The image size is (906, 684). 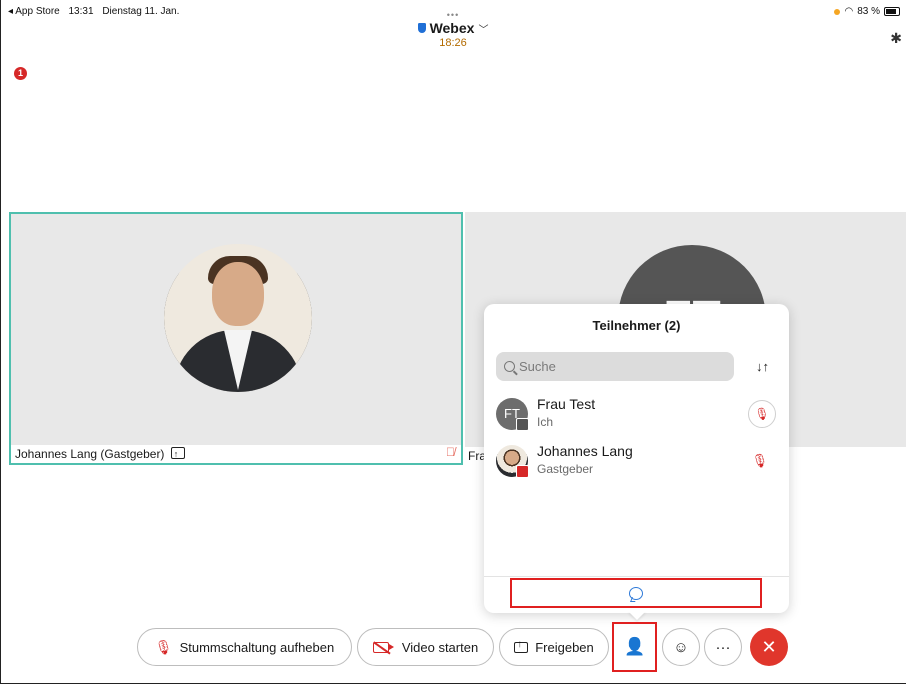 I want to click on chevron-down-icon: ﹀, so click(x=483, y=30).